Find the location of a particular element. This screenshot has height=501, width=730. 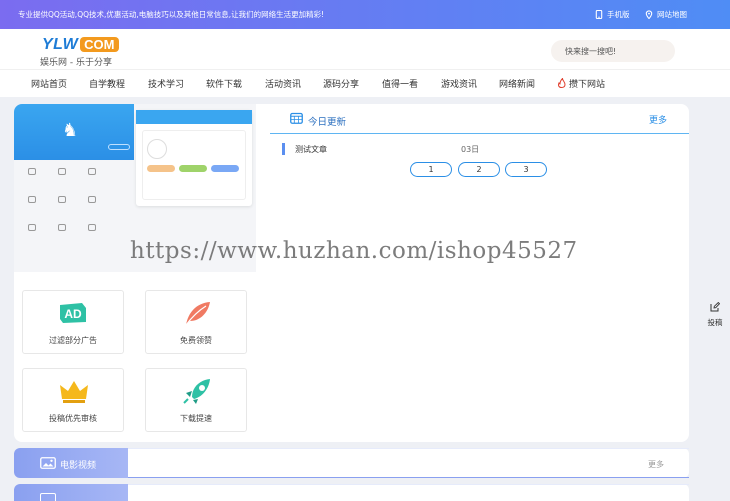

location-pin-icon is located at coordinates (649, 14).